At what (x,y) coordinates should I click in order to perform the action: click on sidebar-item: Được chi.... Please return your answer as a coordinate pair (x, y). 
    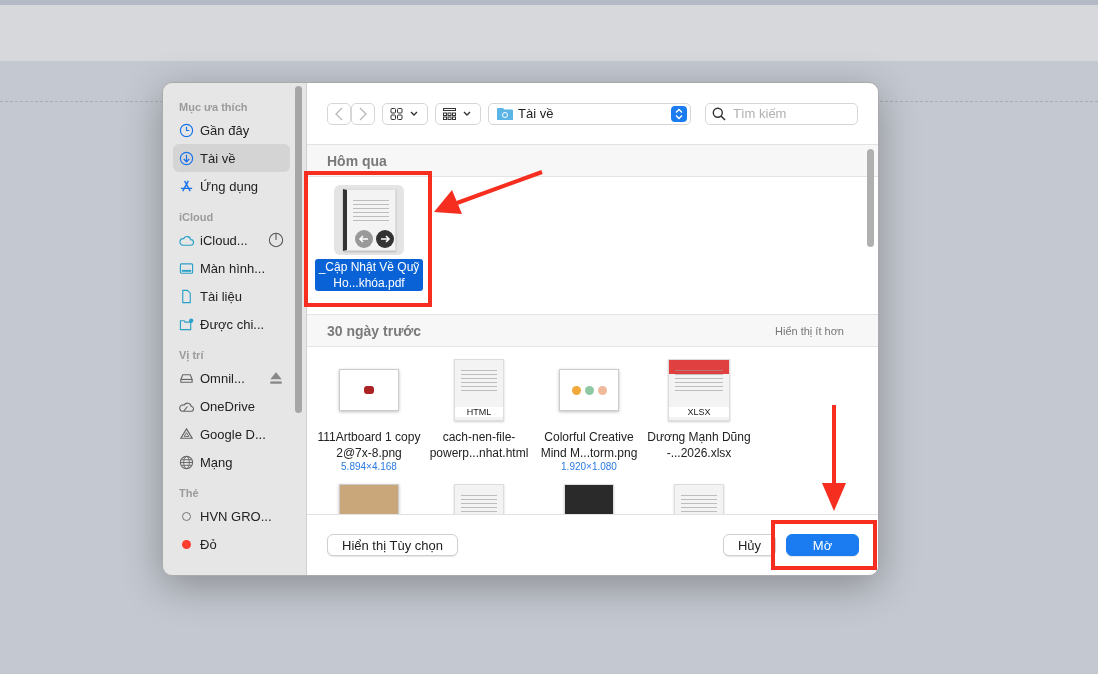
    Looking at the image, I should click on (231, 324).